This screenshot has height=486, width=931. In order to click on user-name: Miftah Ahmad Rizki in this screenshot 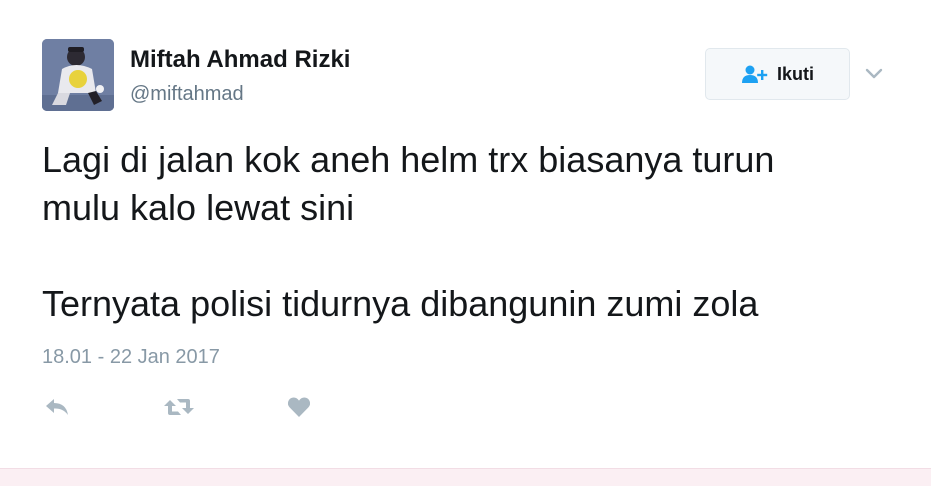, I will do `click(240, 60)`.